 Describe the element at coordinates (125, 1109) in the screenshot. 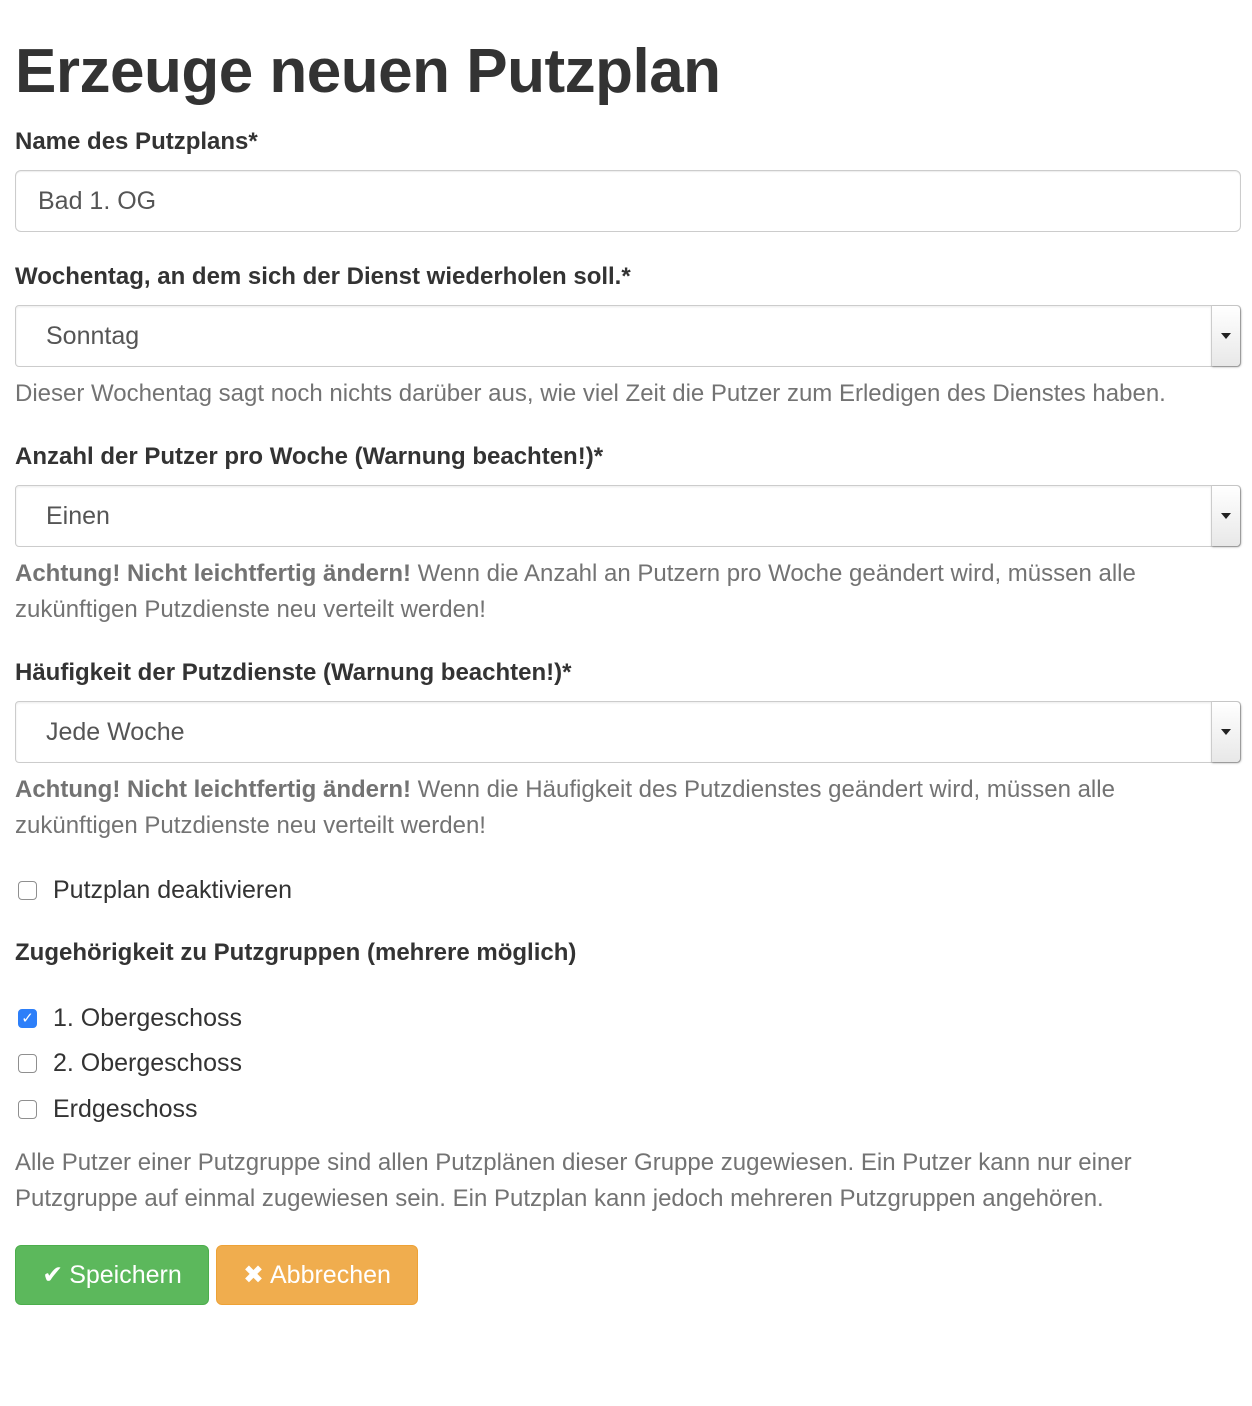

I see `group-option-label: Erdgeschoss` at that location.